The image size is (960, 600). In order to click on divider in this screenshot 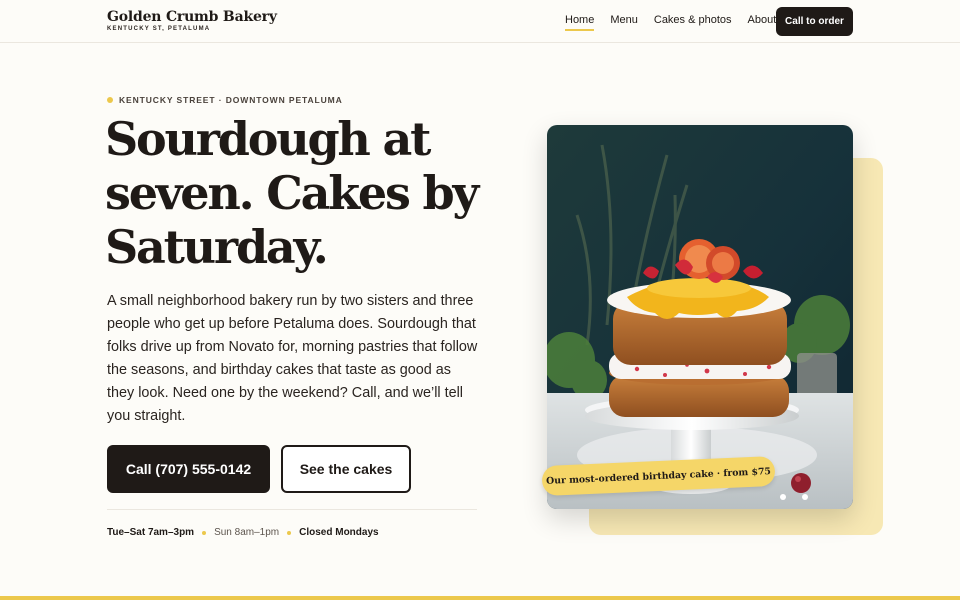, I will do `click(292, 509)`.